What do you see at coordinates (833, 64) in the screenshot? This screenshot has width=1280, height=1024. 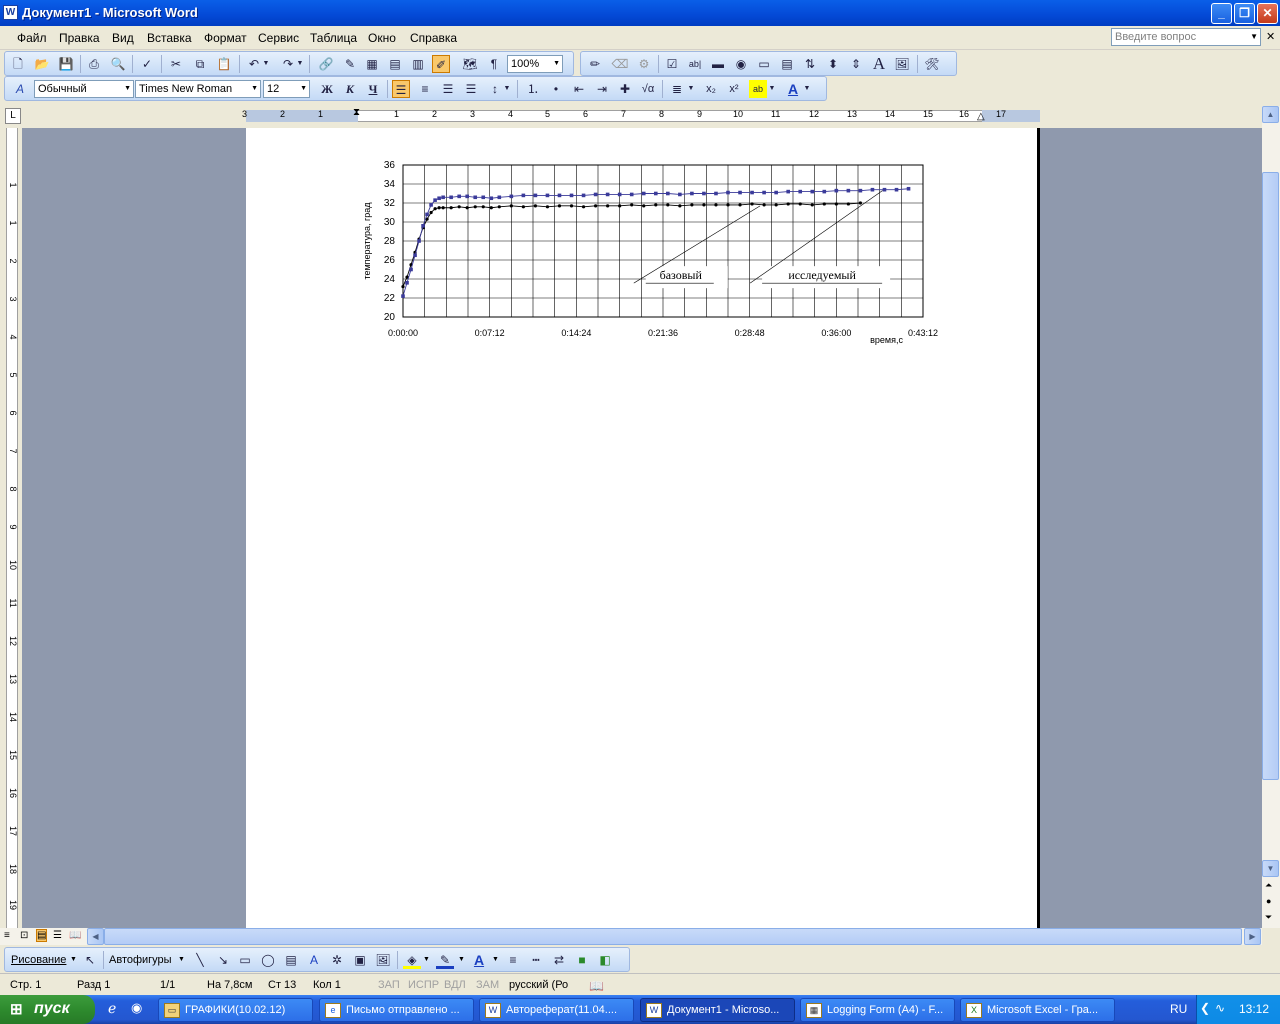 I see `spin-button-icon: ⬍` at bounding box center [833, 64].